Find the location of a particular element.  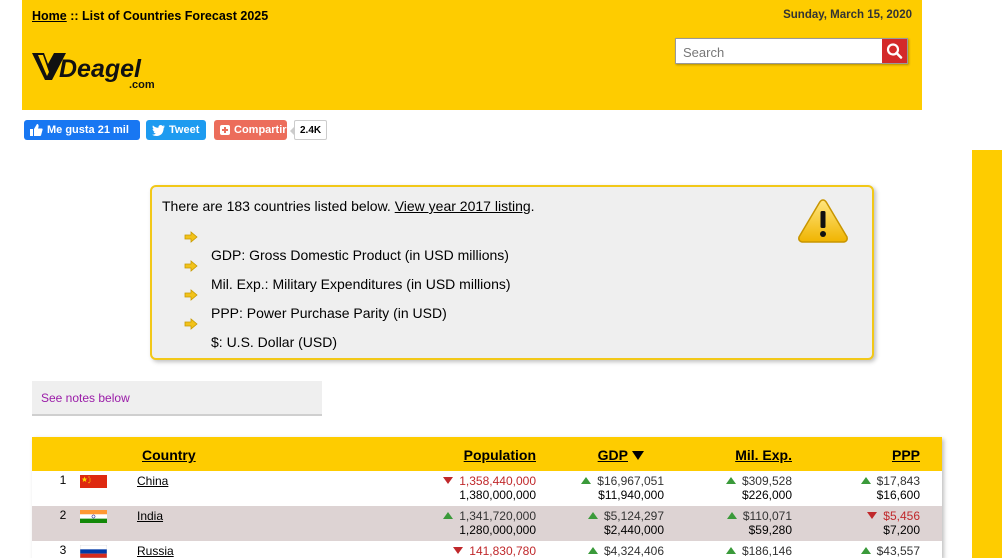

page-title: List of Countries Forecast 2025 is located at coordinates (175, 16).